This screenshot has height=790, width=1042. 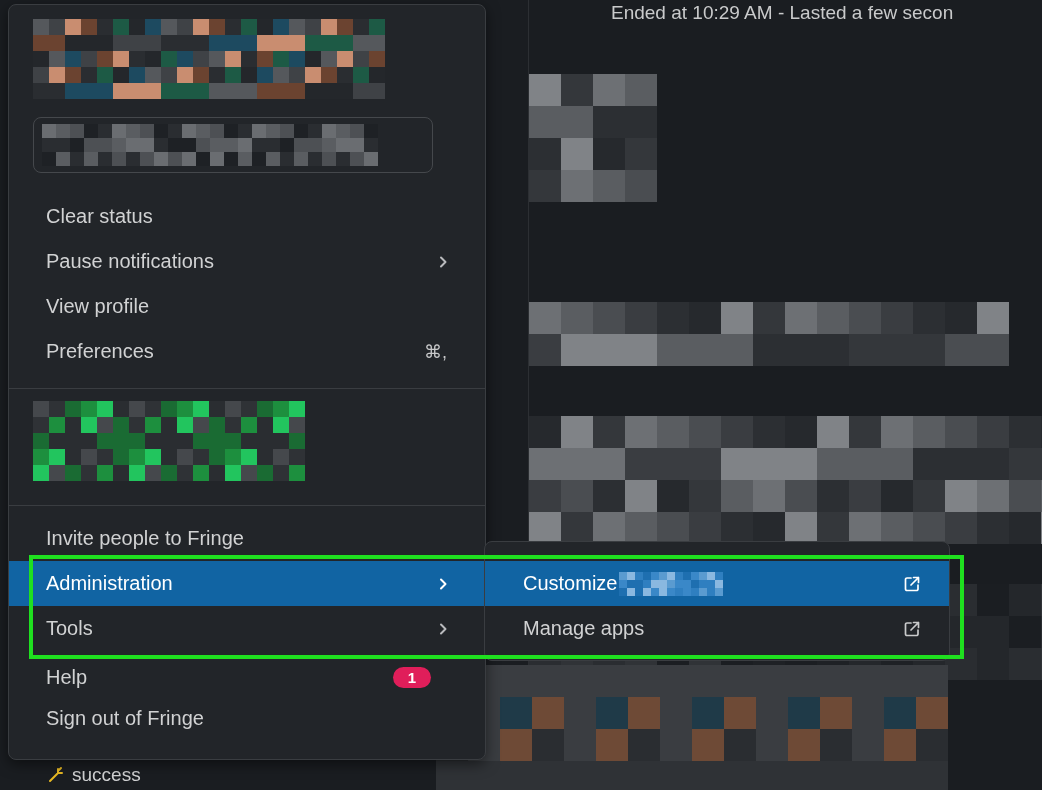 What do you see at coordinates (125, 718) in the screenshot?
I see `menu-item-label: Sign out of Fringe` at bounding box center [125, 718].